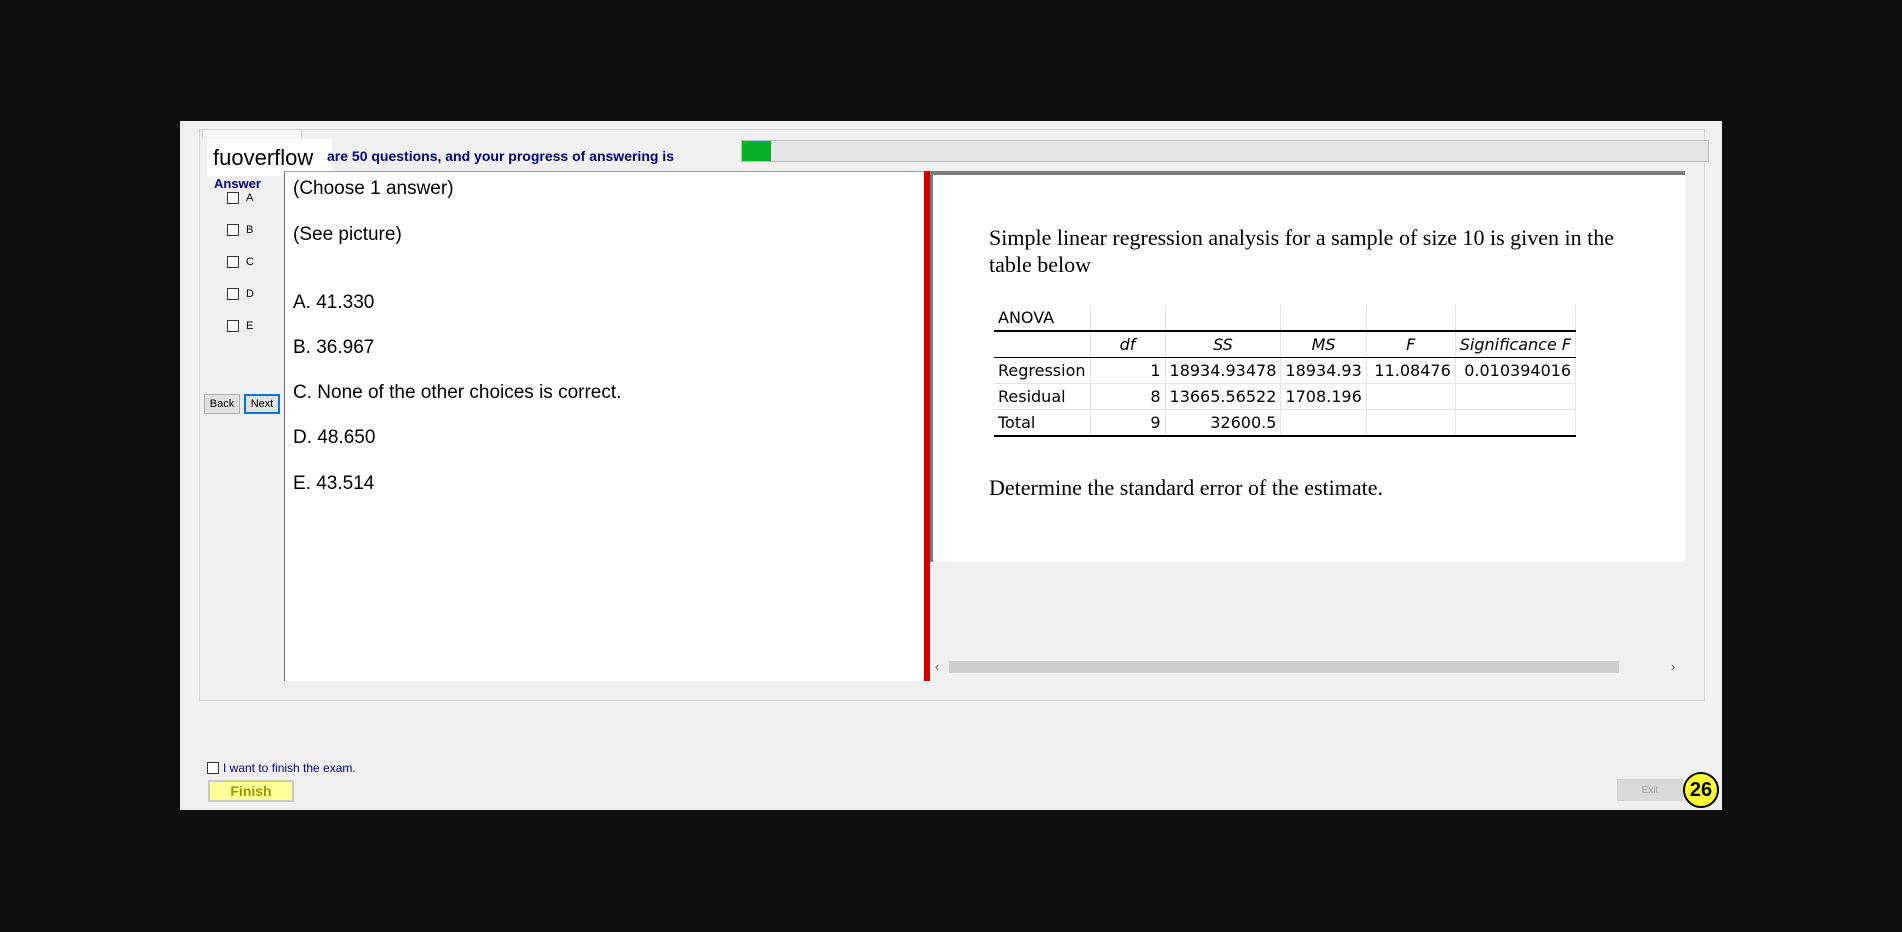 Image resolution: width=1902 pixels, height=932 pixels. I want to click on table-cell: 8, so click(1128, 396).